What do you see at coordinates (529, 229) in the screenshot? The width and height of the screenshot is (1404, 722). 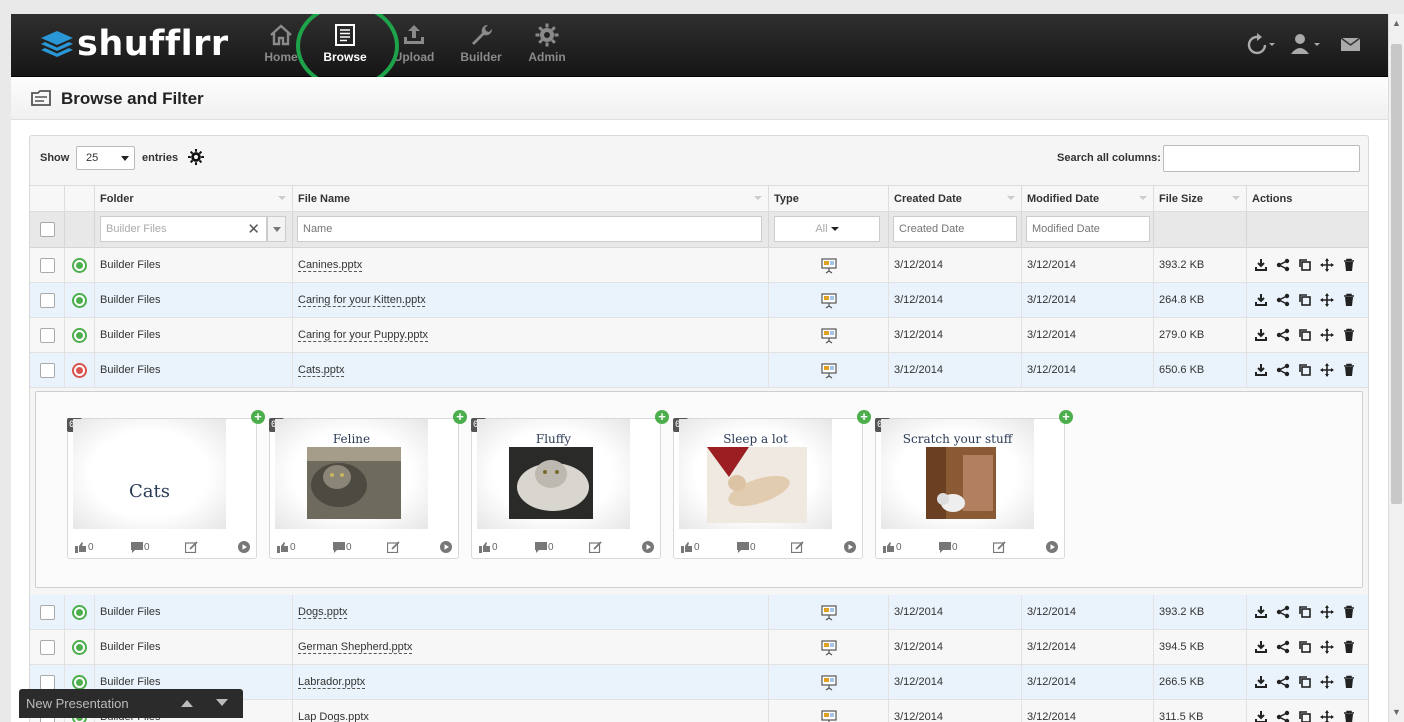 I see `name-filter-input` at bounding box center [529, 229].